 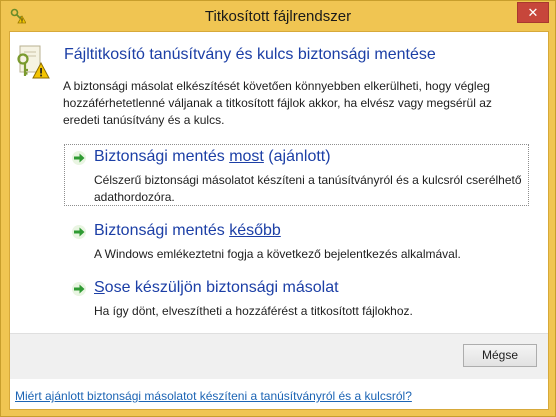 I want to click on window-title: Titkosított fájlrendszer, so click(x=278, y=16).